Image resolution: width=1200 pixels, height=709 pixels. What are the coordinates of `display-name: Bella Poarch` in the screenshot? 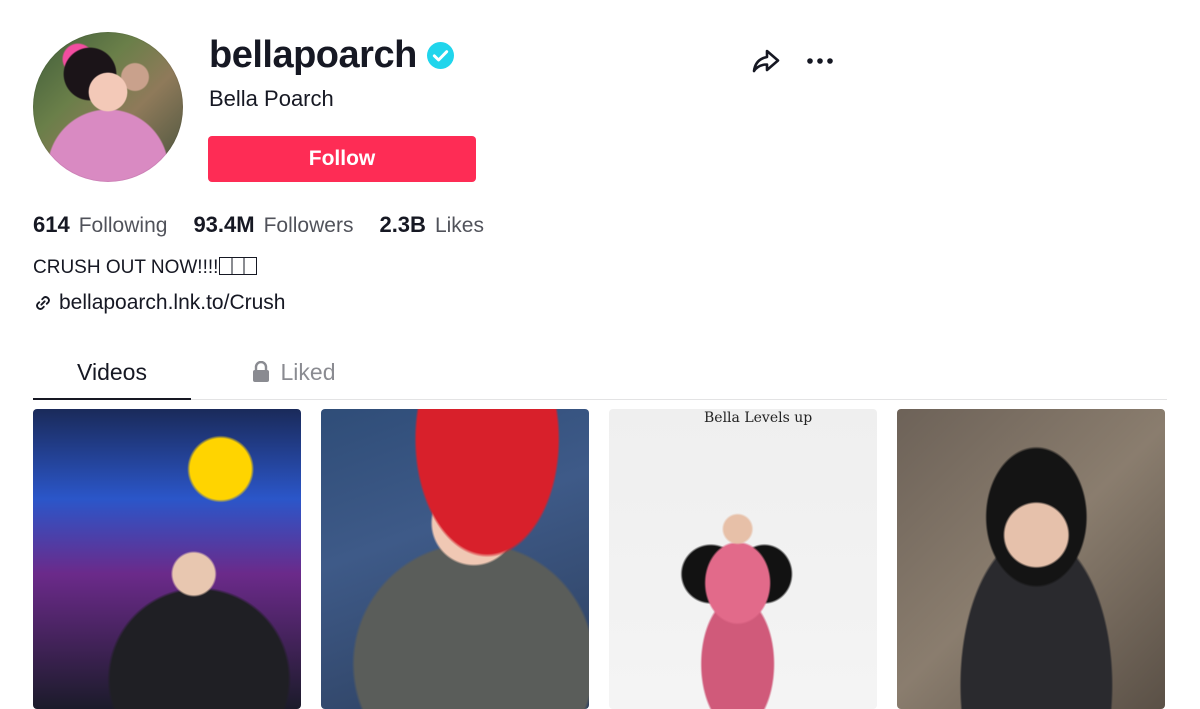 It's located at (271, 98).